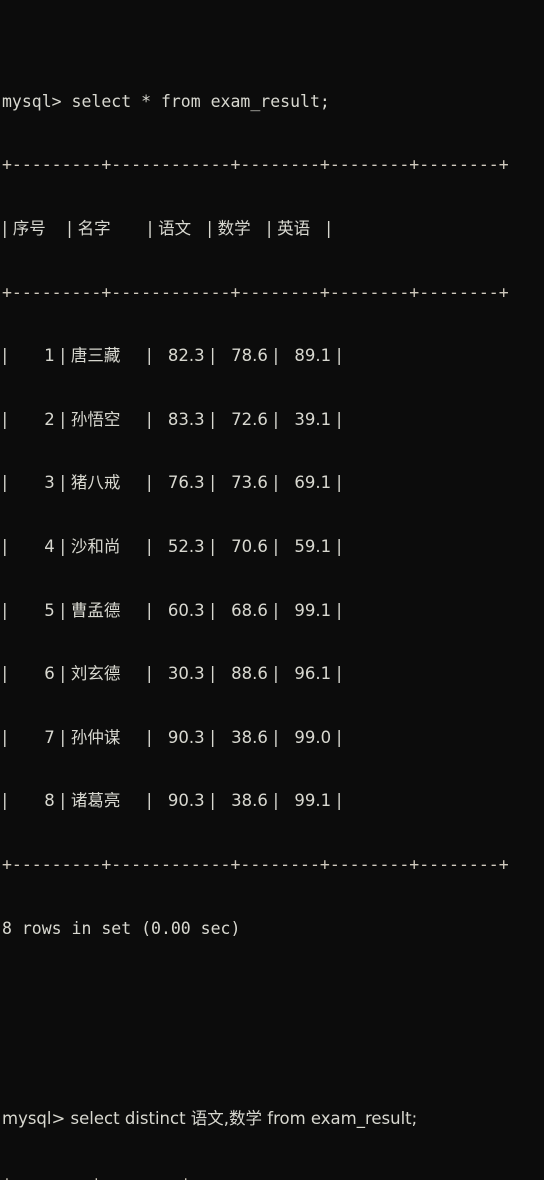 This screenshot has width=544, height=1180. Describe the element at coordinates (167, 228) in the screenshot. I see `table1-header-row: | 序号 | 名字 | 语文 | 数学 | 英语 |` at that location.